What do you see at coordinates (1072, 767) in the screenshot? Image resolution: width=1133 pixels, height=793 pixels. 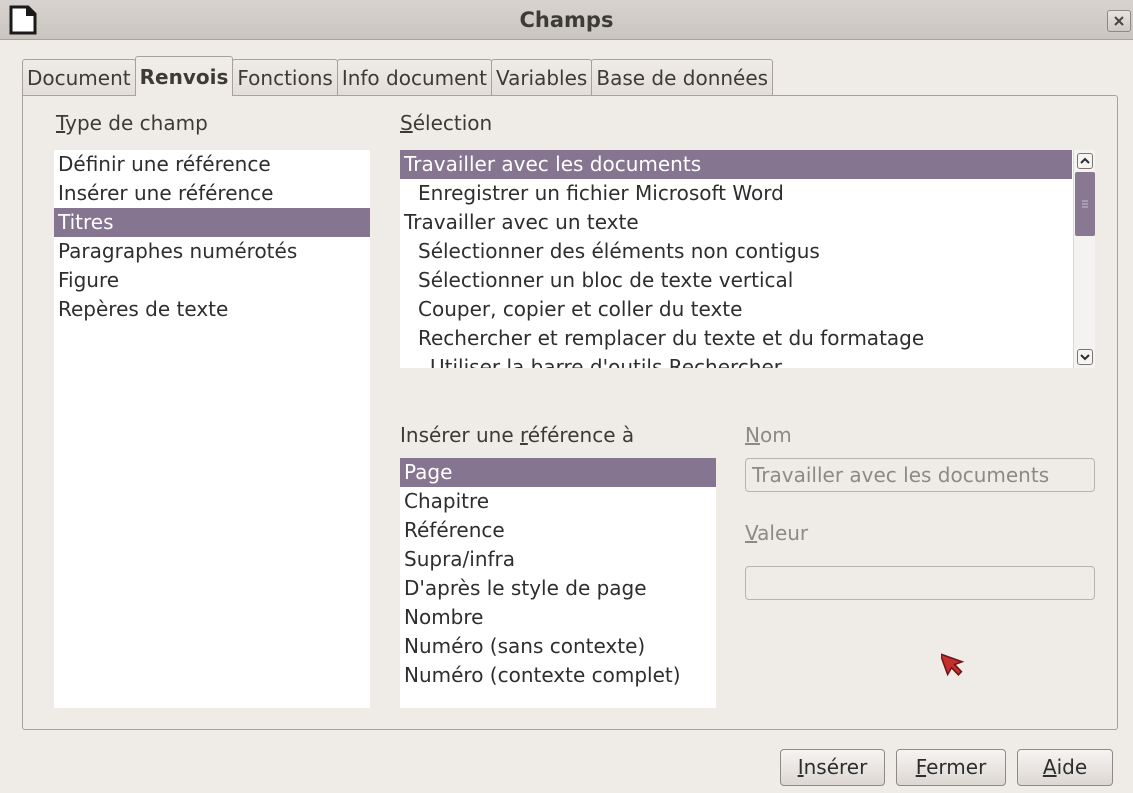 I see `button-label: ide` at bounding box center [1072, 767].